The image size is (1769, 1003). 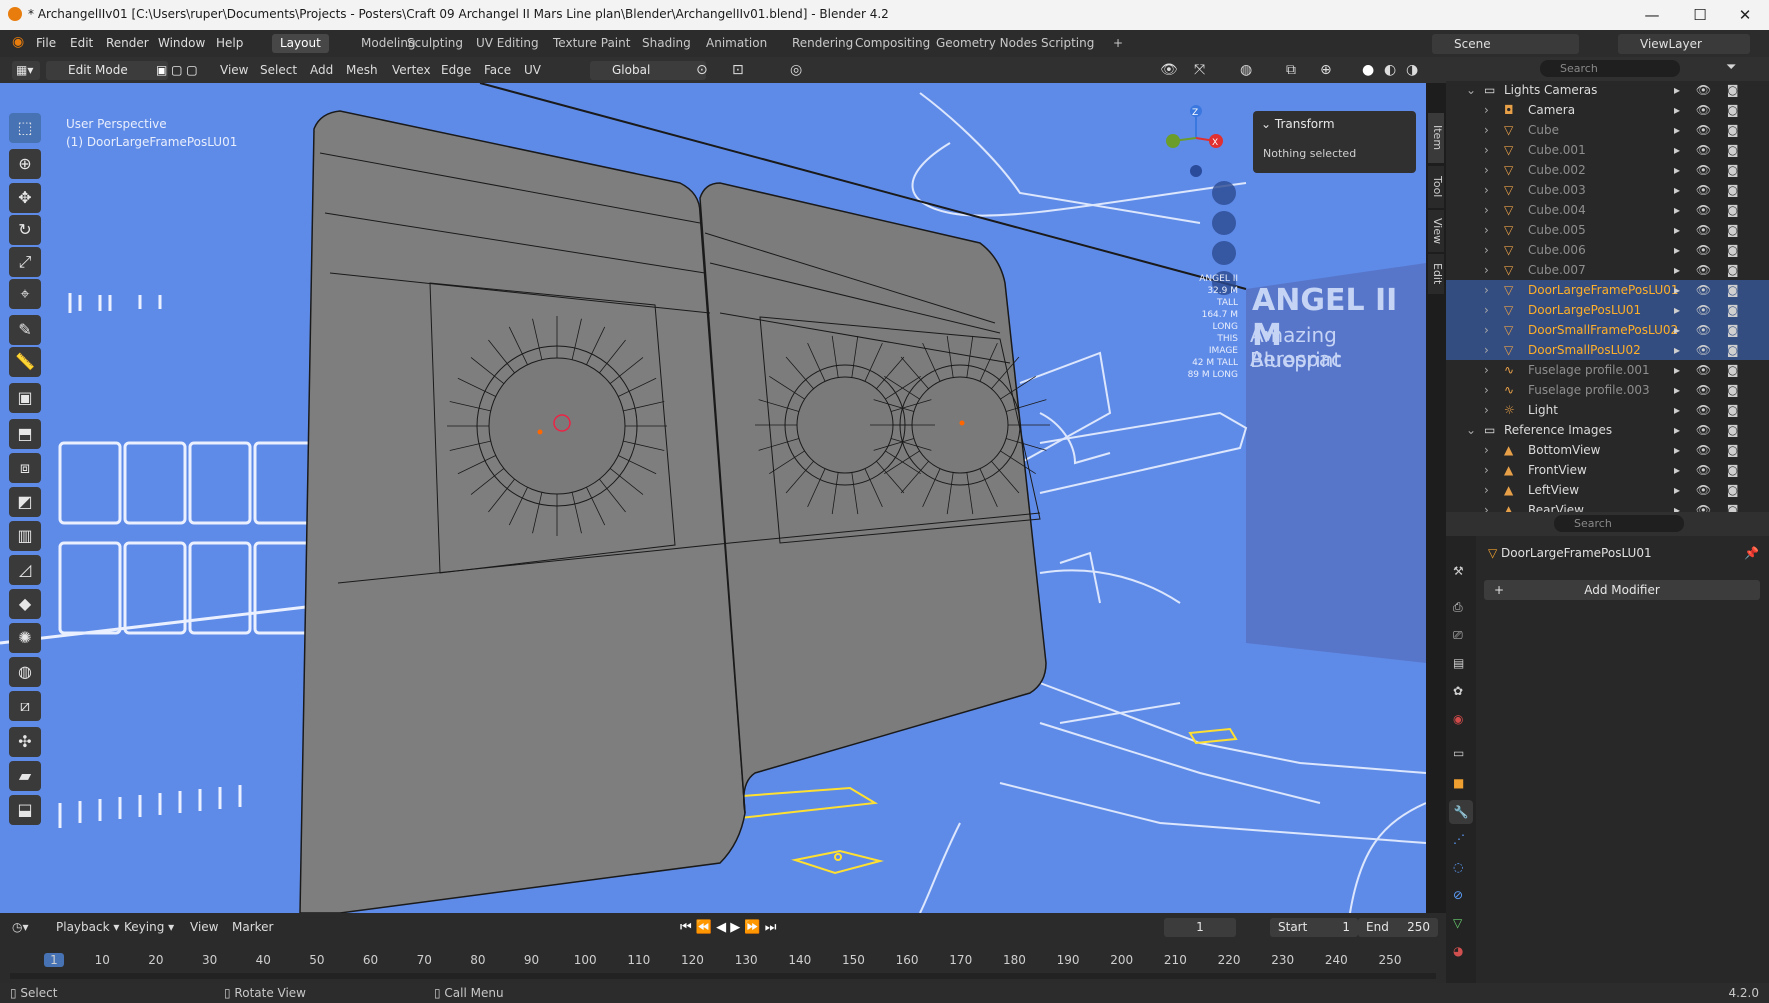 I want to click on object-tab-icon: ■, so click(x=1458, y=783).